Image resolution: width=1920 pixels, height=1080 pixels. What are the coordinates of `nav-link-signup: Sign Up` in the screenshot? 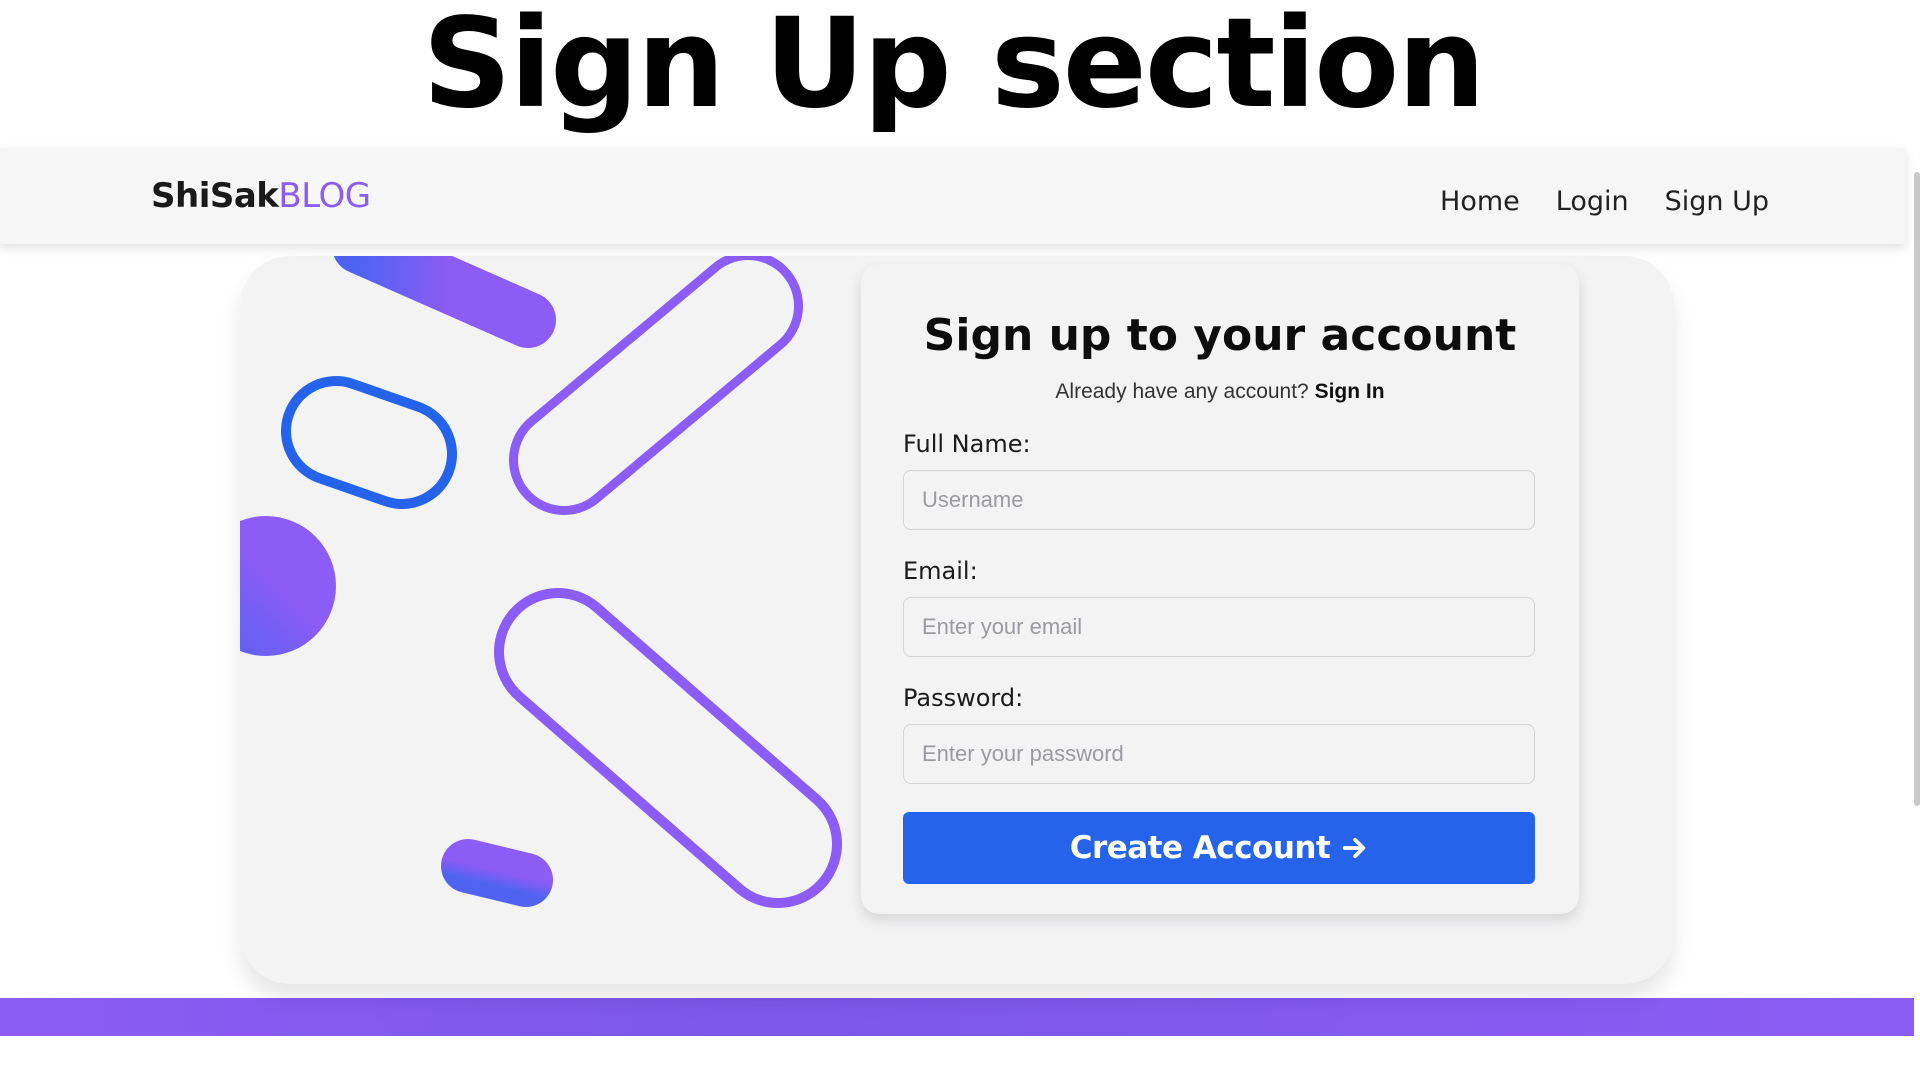 It's located at (1717, 201).